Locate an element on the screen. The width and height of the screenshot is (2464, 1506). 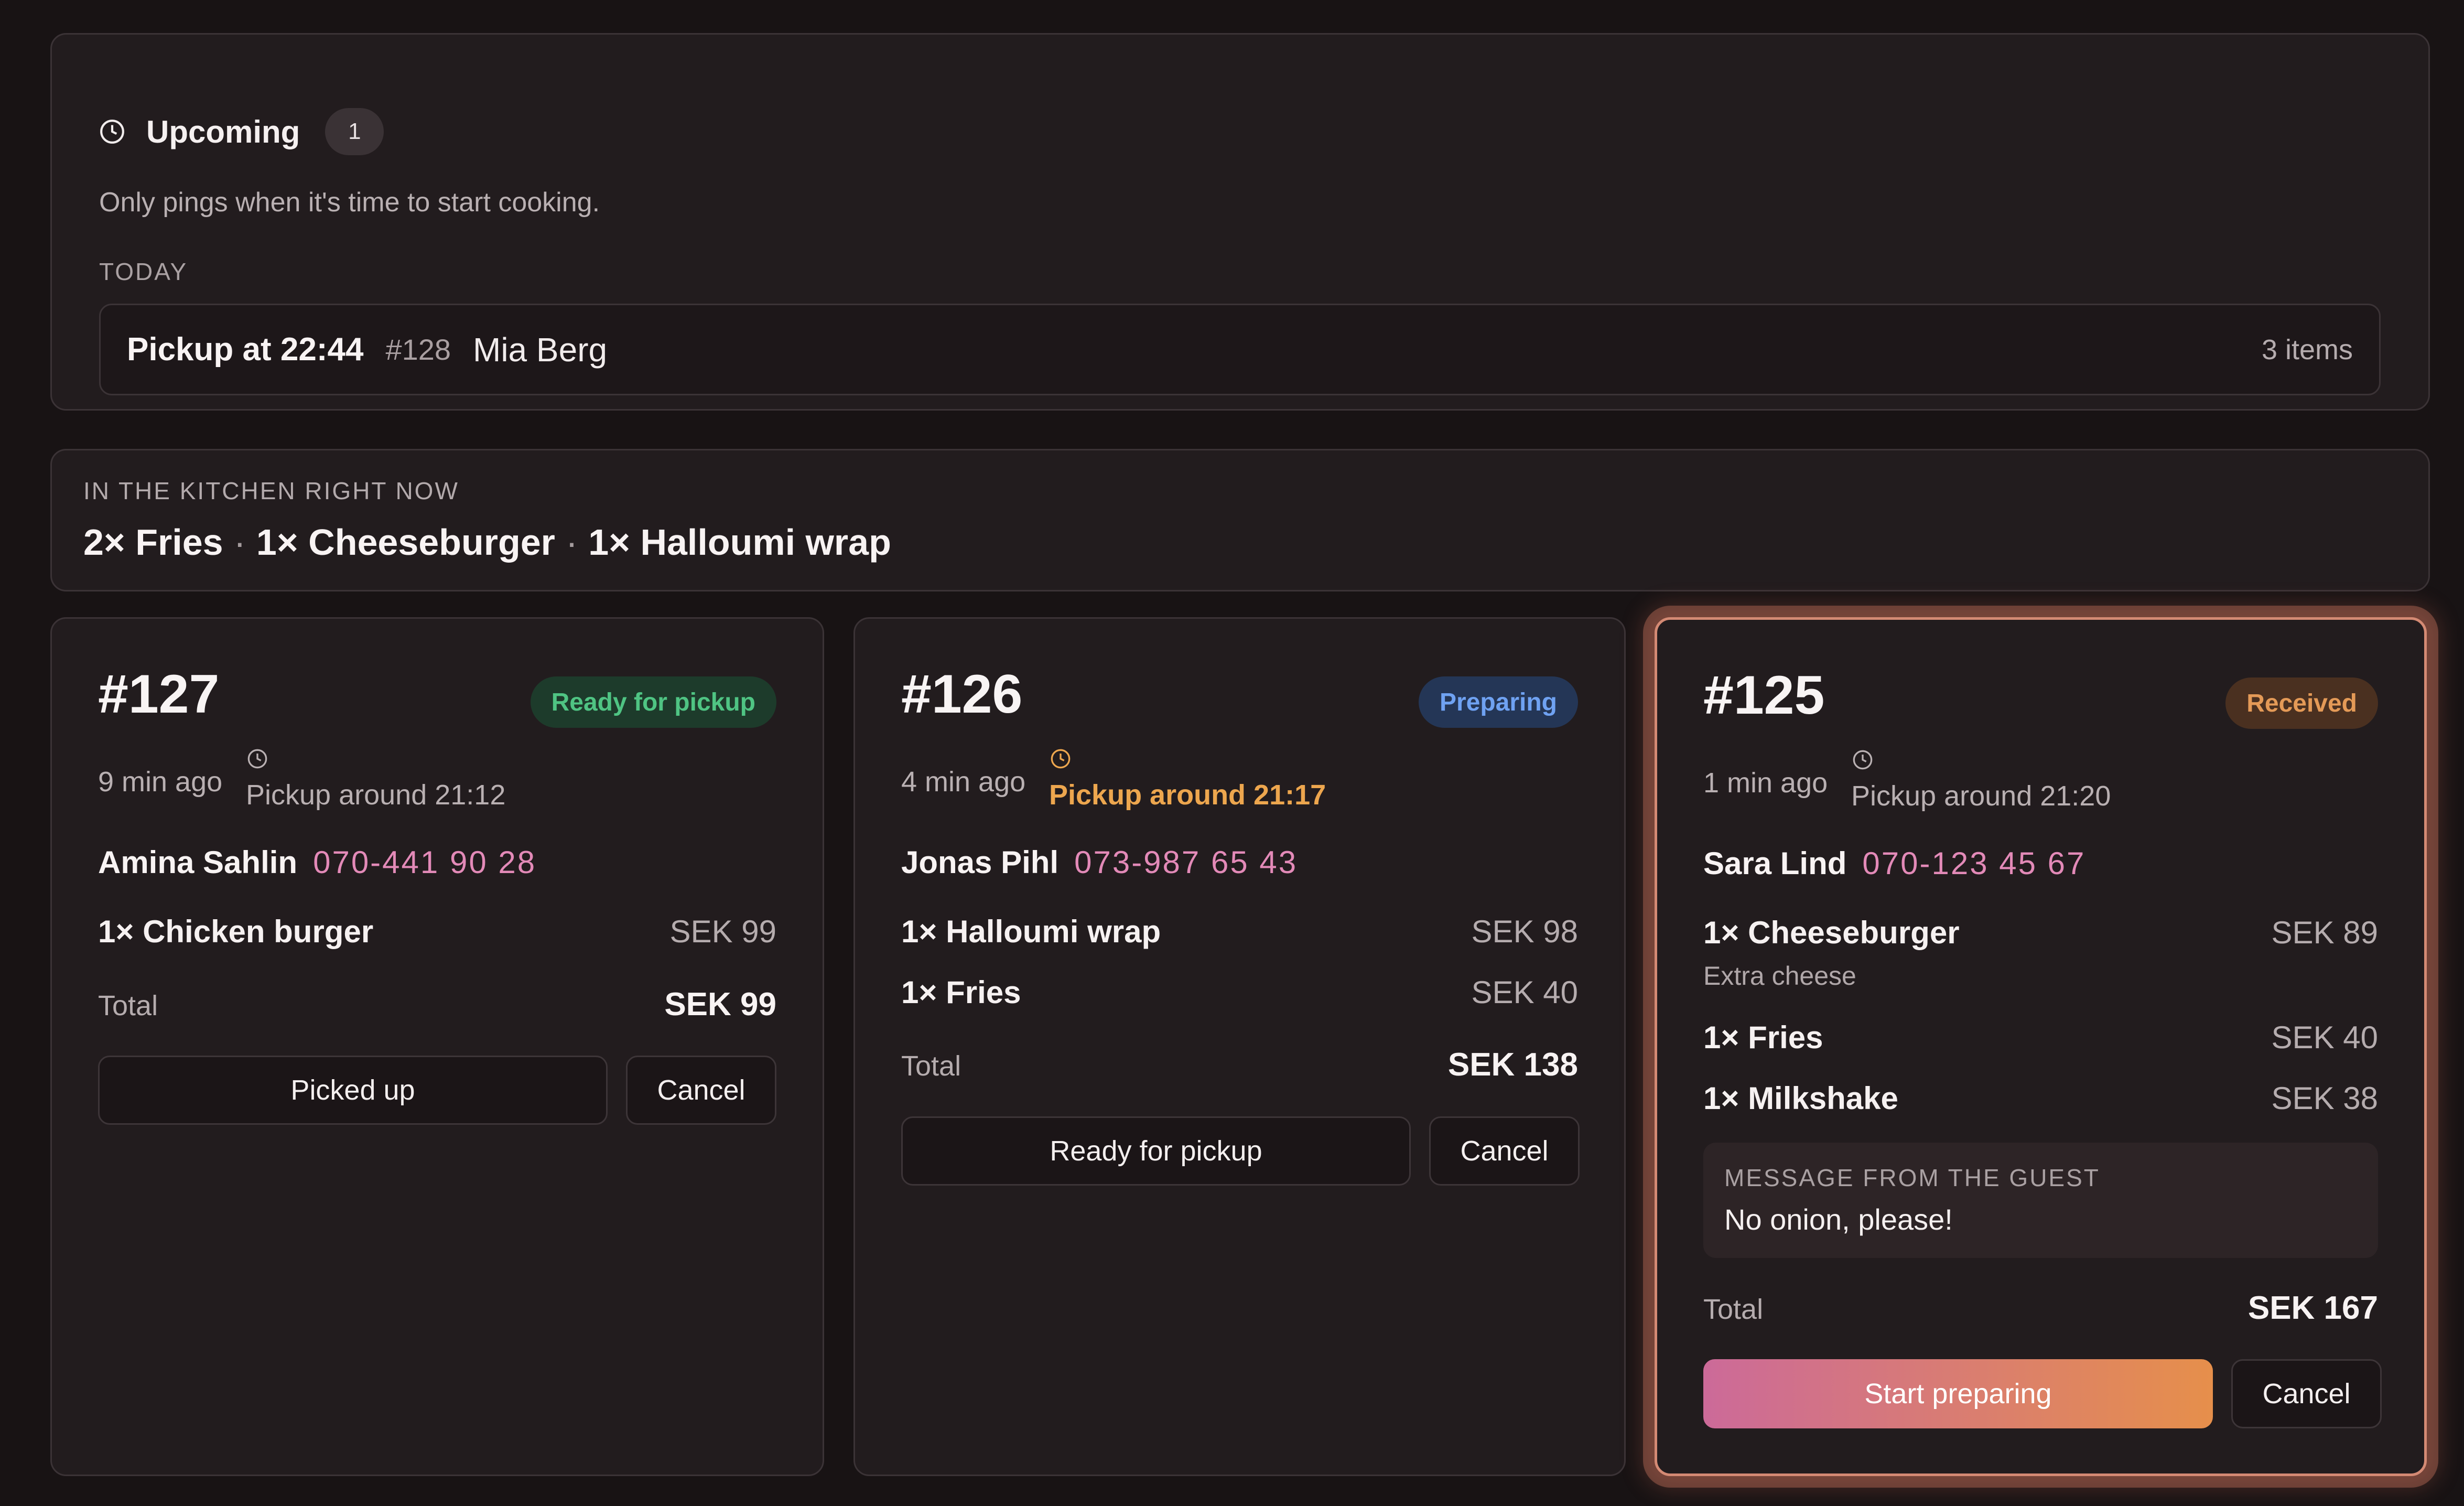
item-price: SEK 99 is located at coordinates (722, 931).